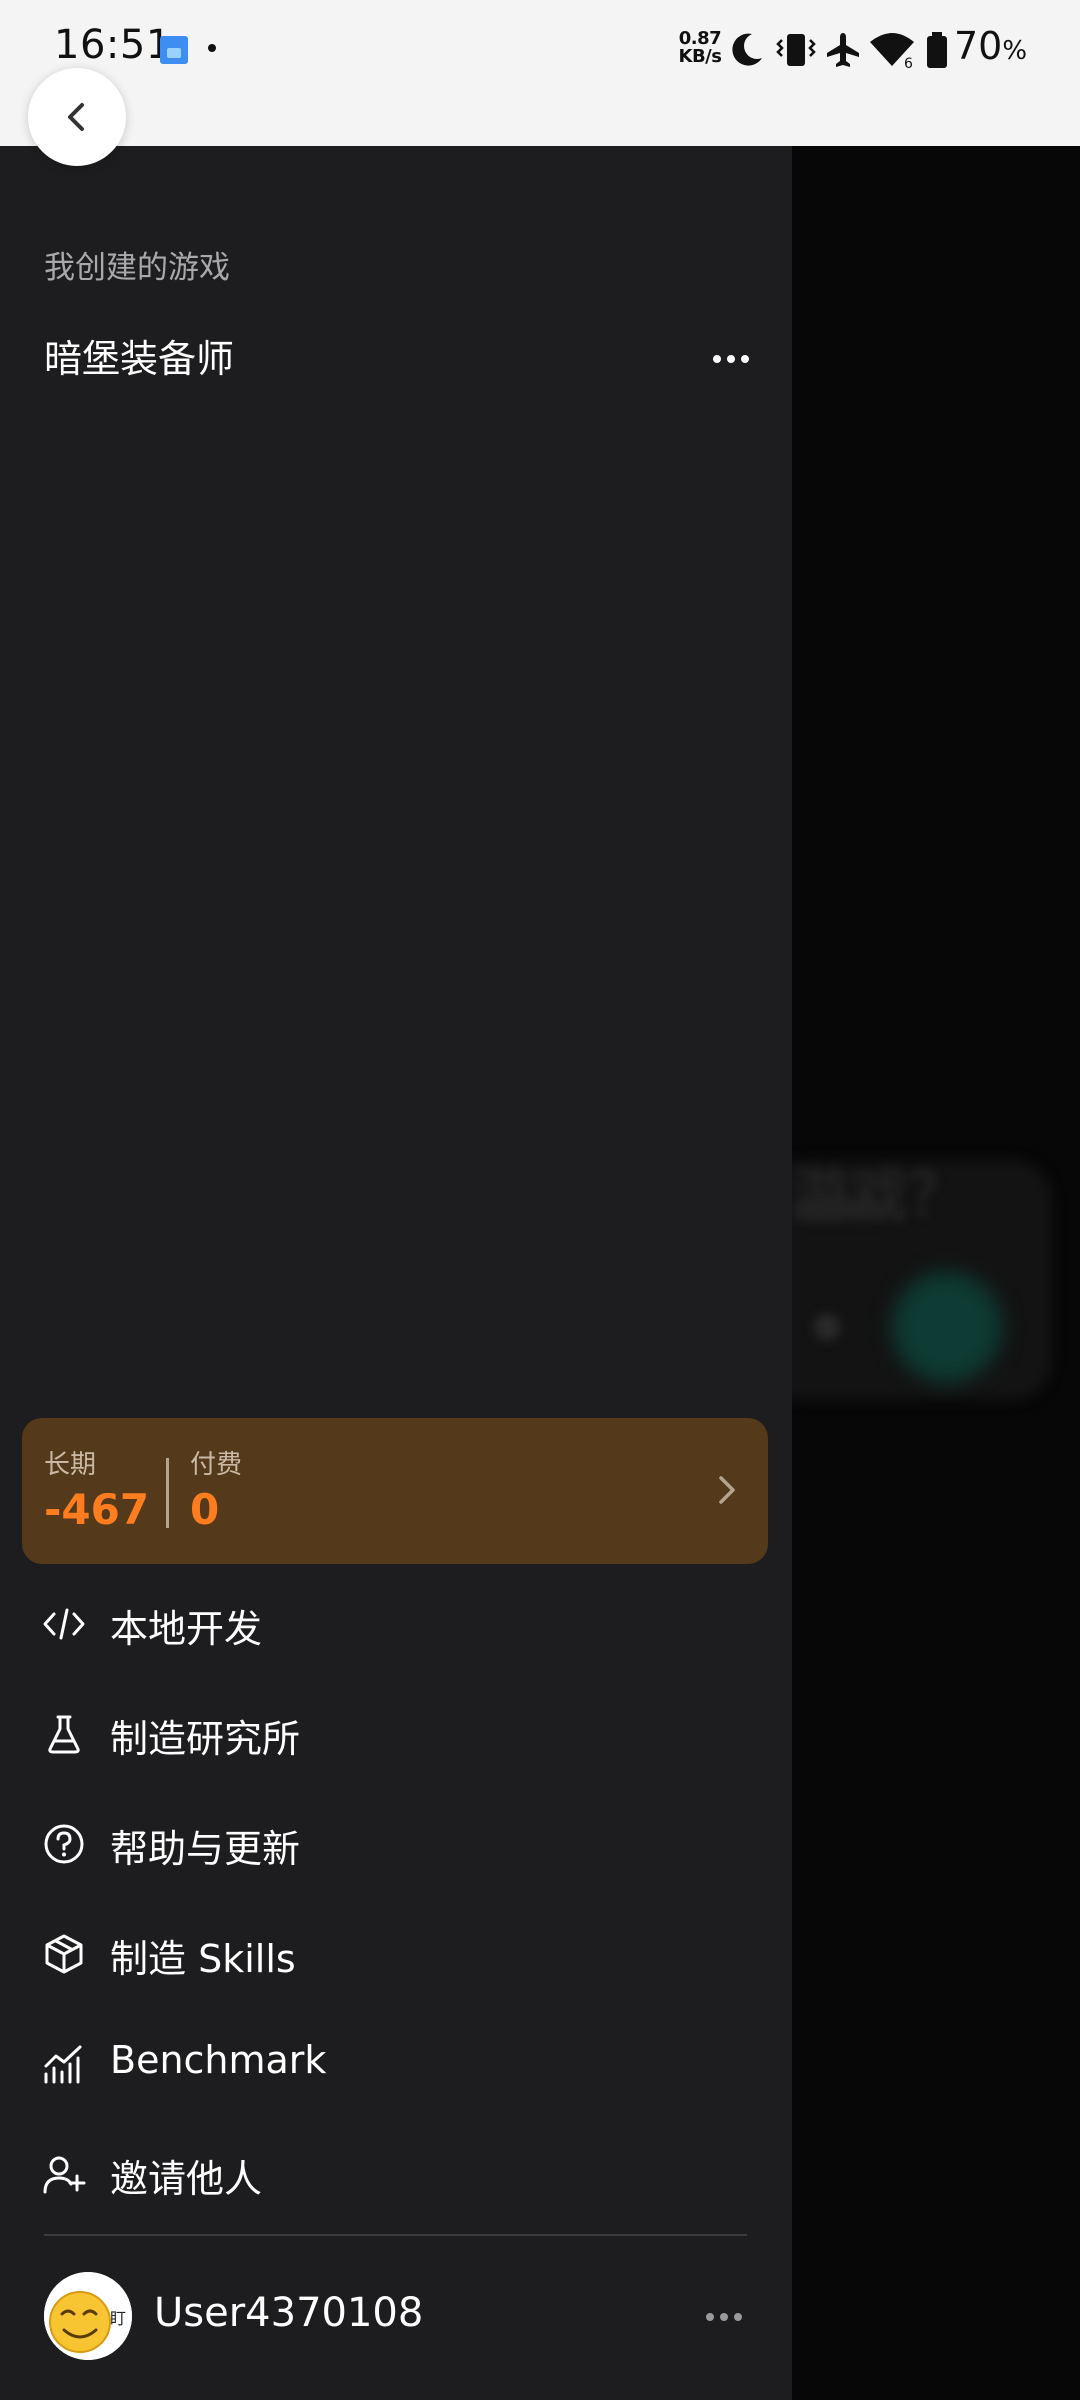 The image size is (1080, 2400). I want to click on back-button, so click(77, 117).